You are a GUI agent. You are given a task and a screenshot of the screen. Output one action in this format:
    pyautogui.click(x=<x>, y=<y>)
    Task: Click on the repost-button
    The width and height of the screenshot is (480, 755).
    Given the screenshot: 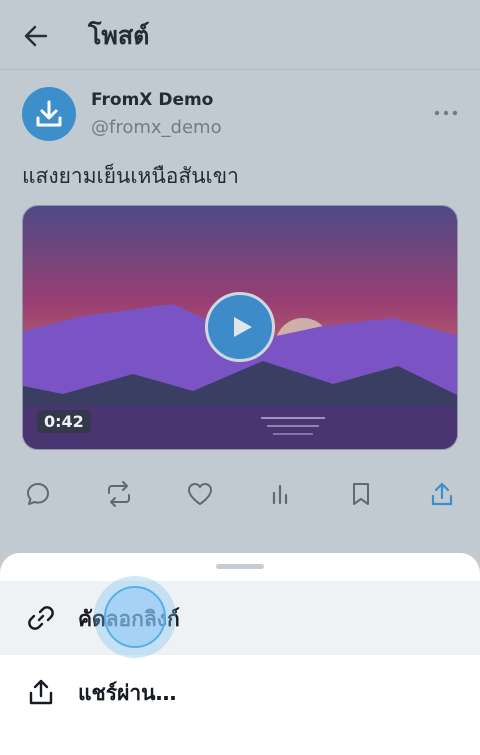 What is the action you would take?
    pyautogui.click(x=119, y=494)
    